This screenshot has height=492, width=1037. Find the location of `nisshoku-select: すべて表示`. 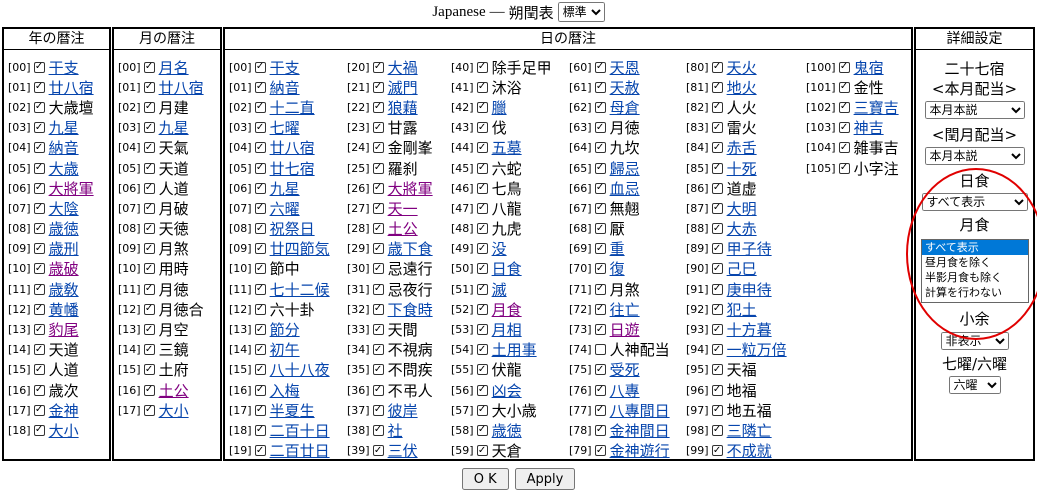

nisshoku-select: すべて表示 is located at coordinates (974, 202).